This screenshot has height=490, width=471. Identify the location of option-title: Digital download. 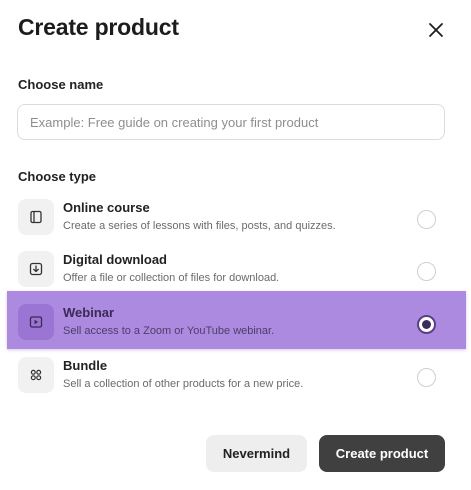
(115, 259).